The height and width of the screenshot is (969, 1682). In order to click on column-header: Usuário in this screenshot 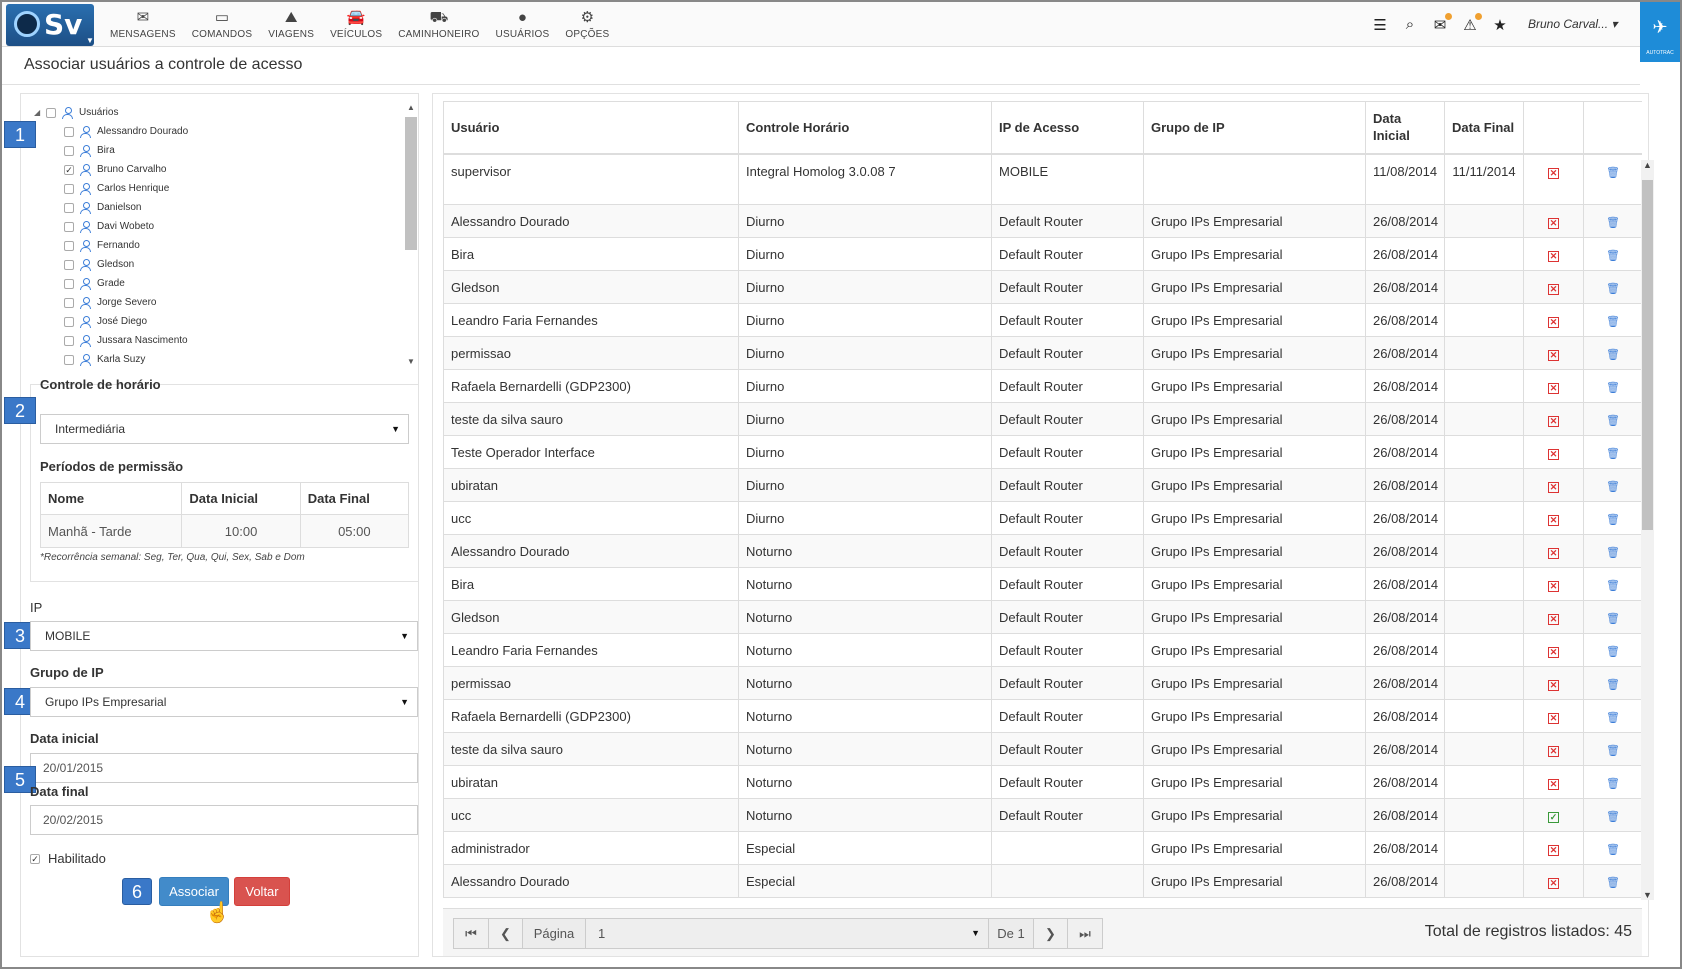, I will do `click(591, 128)`.